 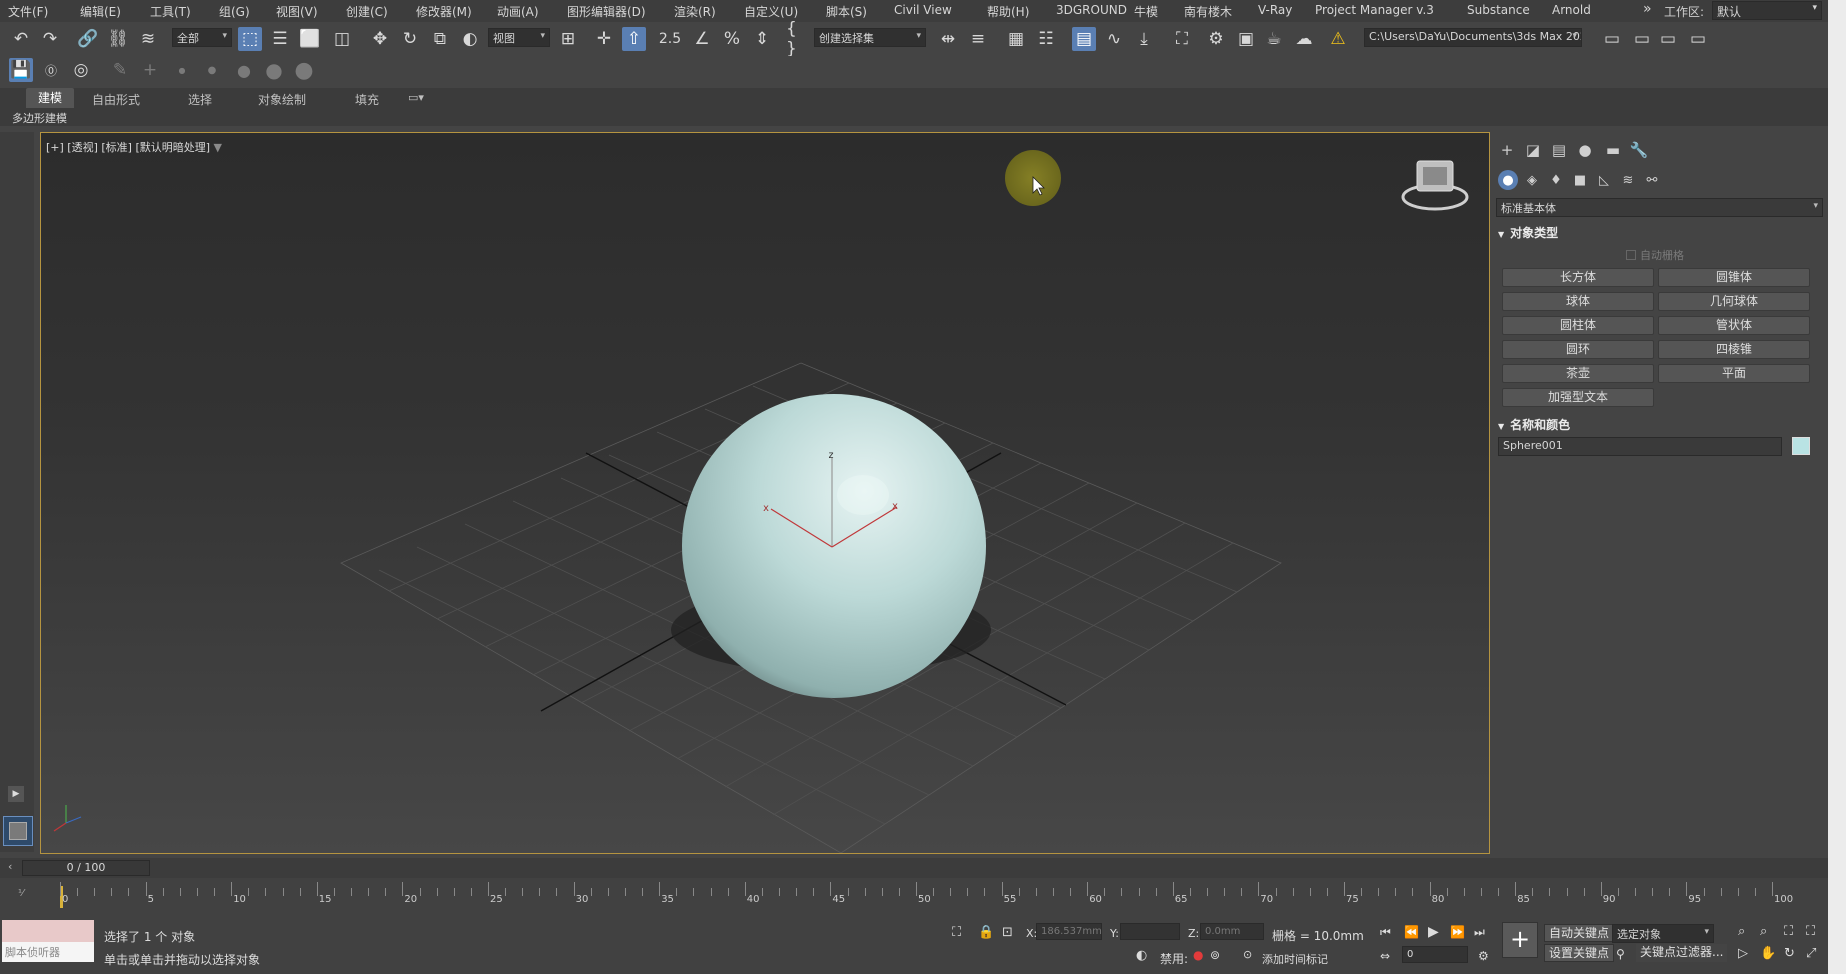 What do you see at coordinates (1411, 932) in the screenshot?
I see `prev-key-icon: ⏪` at bounding box center [1411, 932].